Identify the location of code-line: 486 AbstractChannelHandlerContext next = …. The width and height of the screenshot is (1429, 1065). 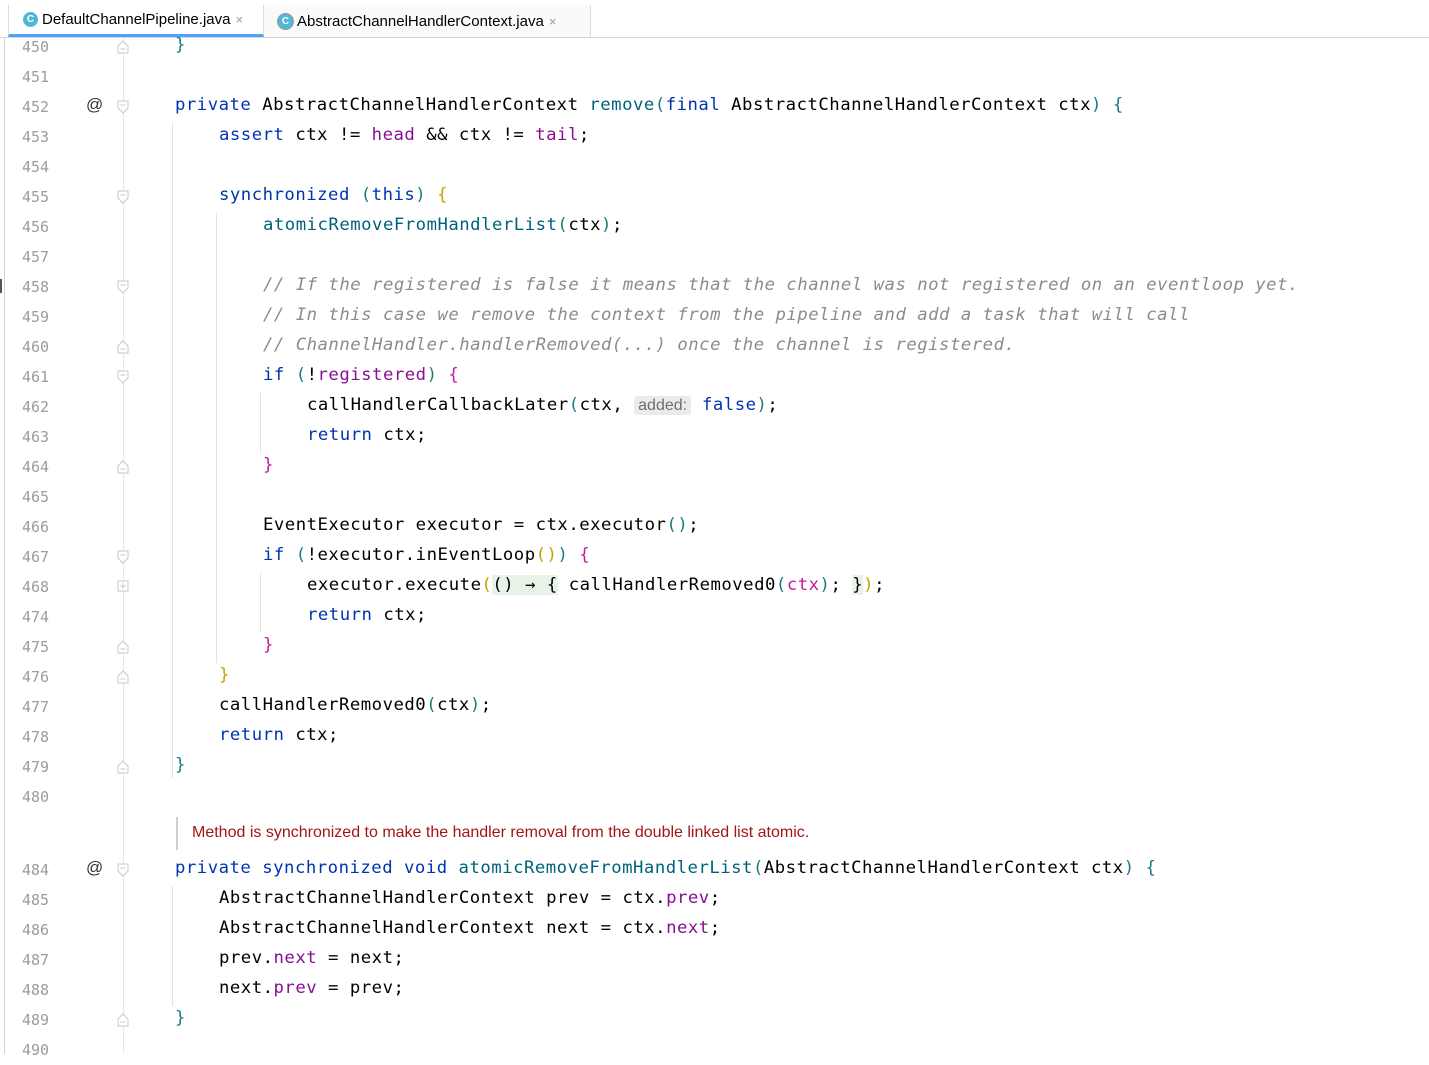
(714, 930).